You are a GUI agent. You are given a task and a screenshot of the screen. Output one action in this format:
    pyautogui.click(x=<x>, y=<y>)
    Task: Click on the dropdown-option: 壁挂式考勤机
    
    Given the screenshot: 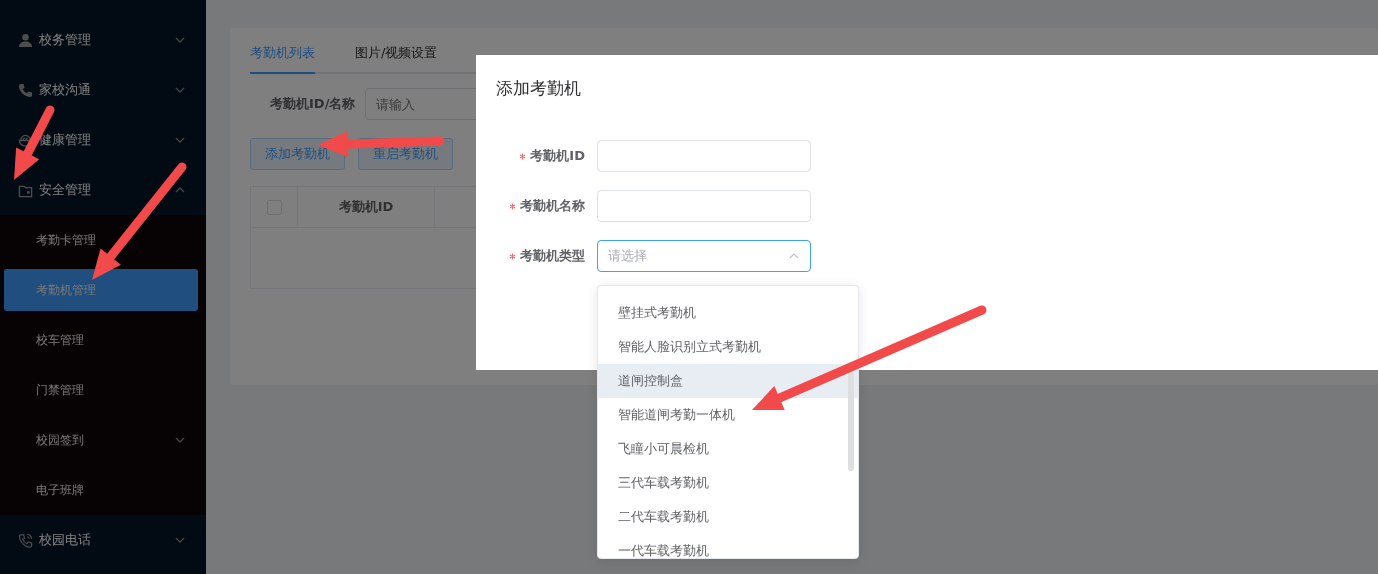 What is the action you would take?
    pyautogui.click(x=728, y=313)
    